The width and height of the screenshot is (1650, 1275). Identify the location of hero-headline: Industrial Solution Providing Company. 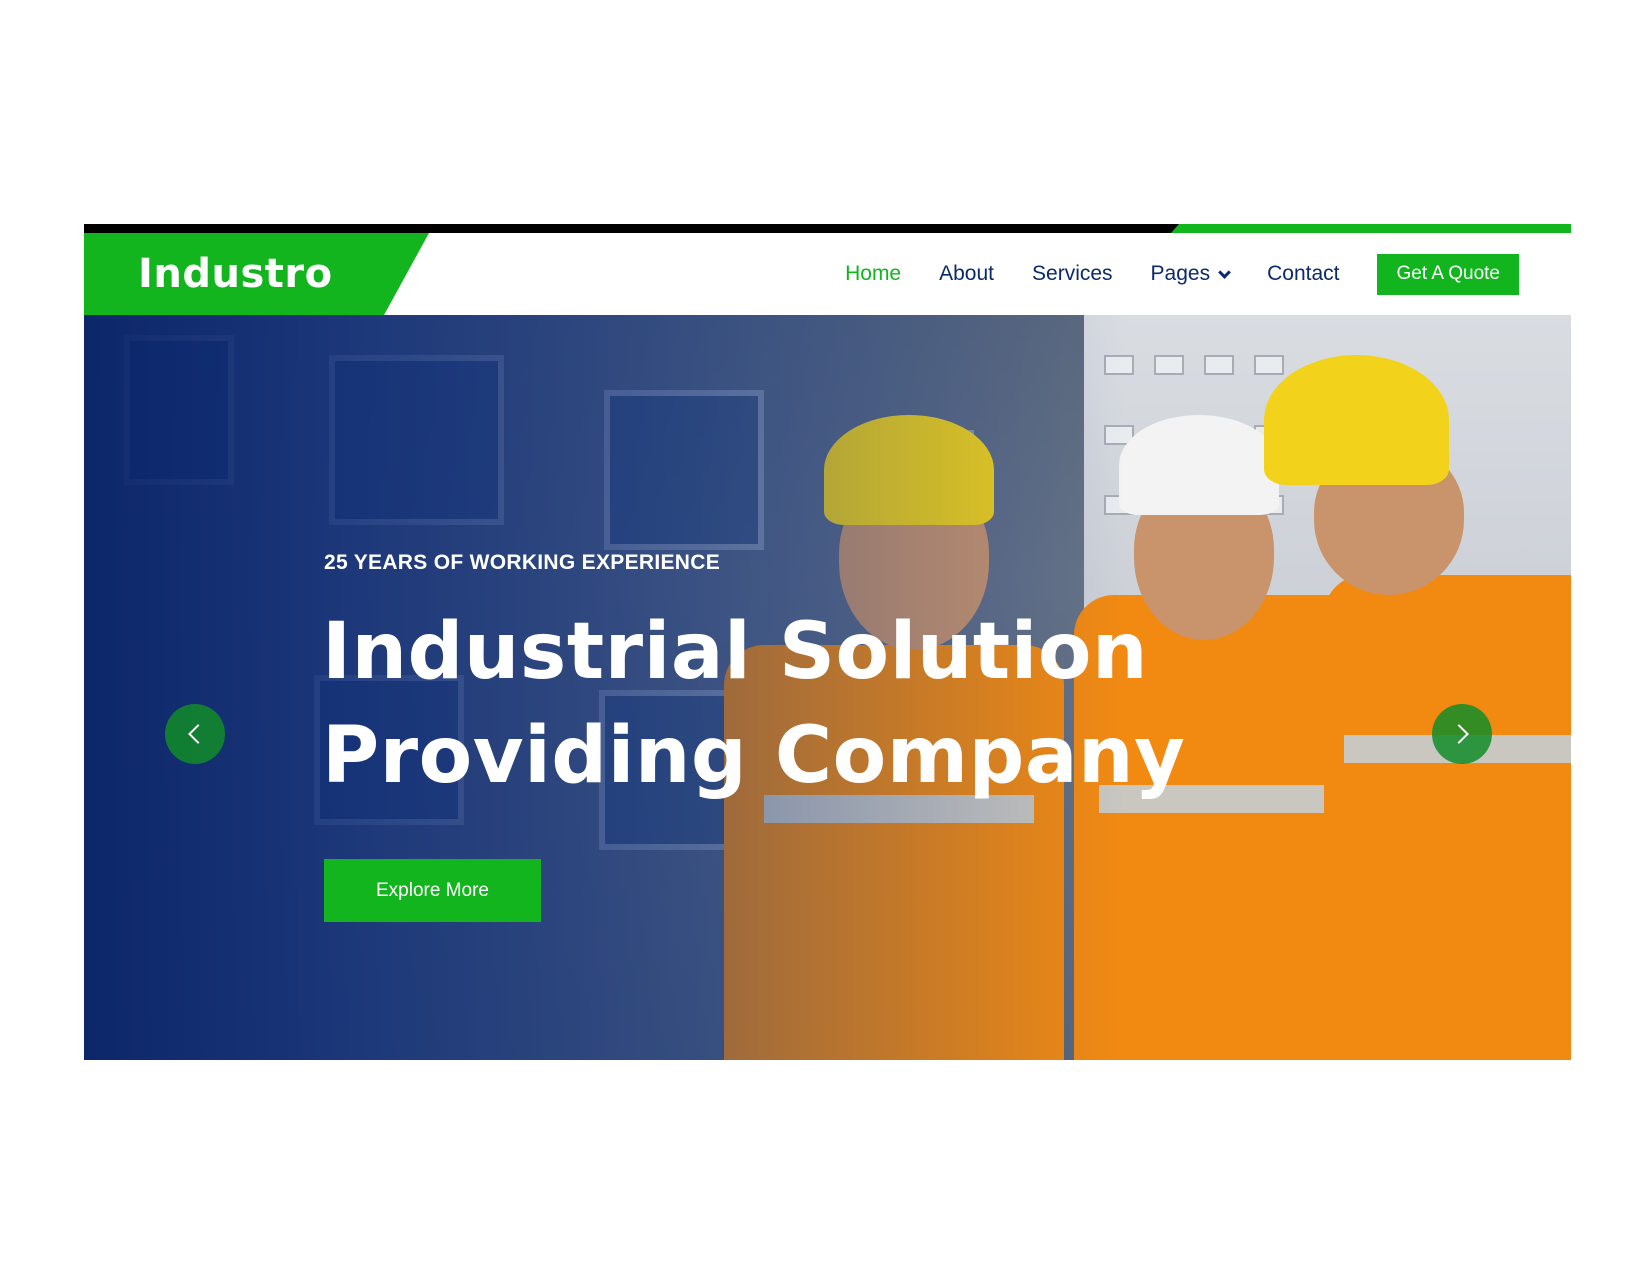
(772, 704).